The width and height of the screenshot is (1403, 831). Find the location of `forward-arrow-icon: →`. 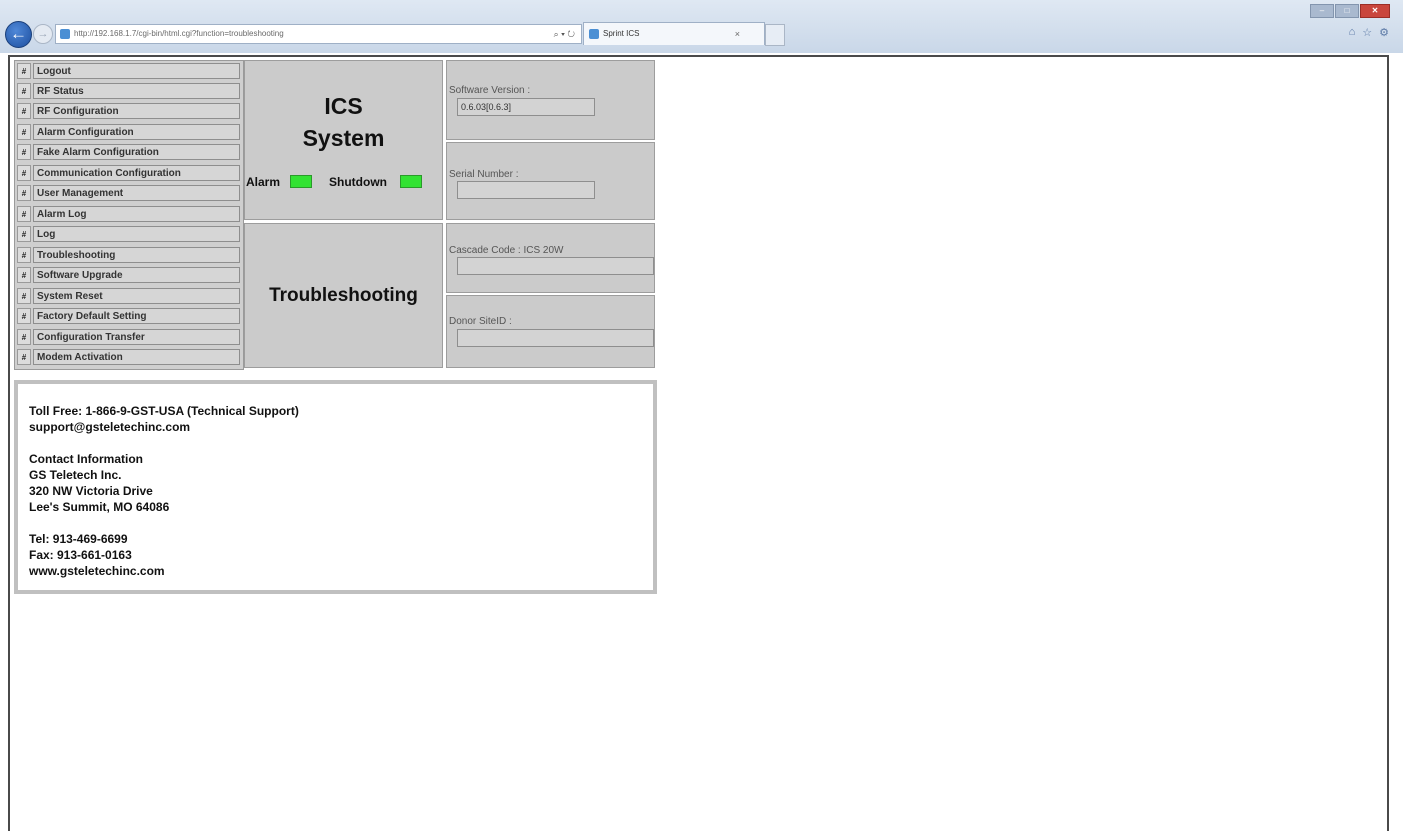

forward-arrow-icon: → is located at coordinates (43, 34).